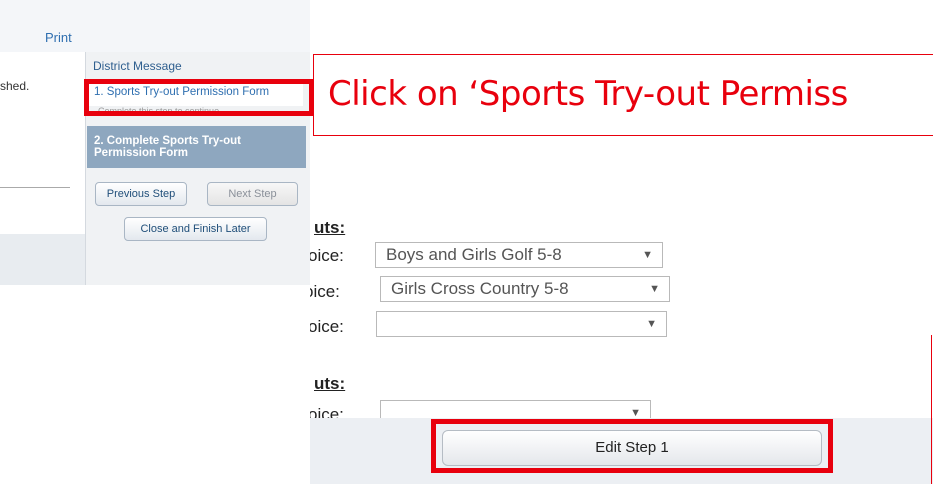  I want to click on toolbar, so click(155, 26).